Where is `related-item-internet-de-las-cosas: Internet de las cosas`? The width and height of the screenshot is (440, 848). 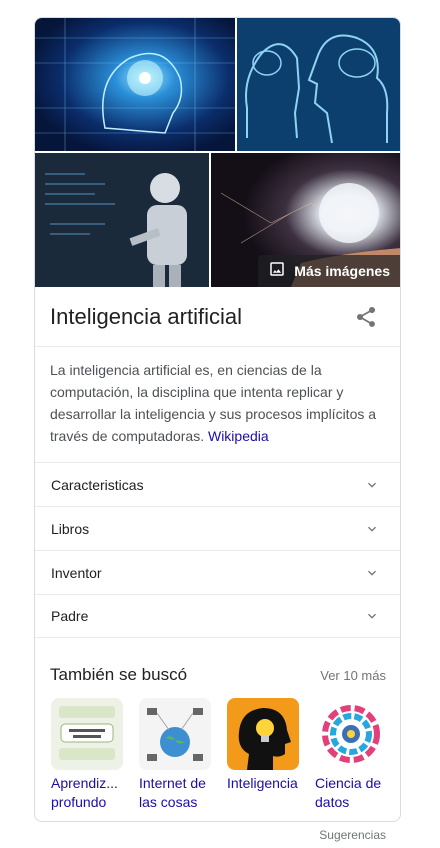 related-item-internet-de-las-cosas: Internet de las cosas is located at coordinates (175, 755).